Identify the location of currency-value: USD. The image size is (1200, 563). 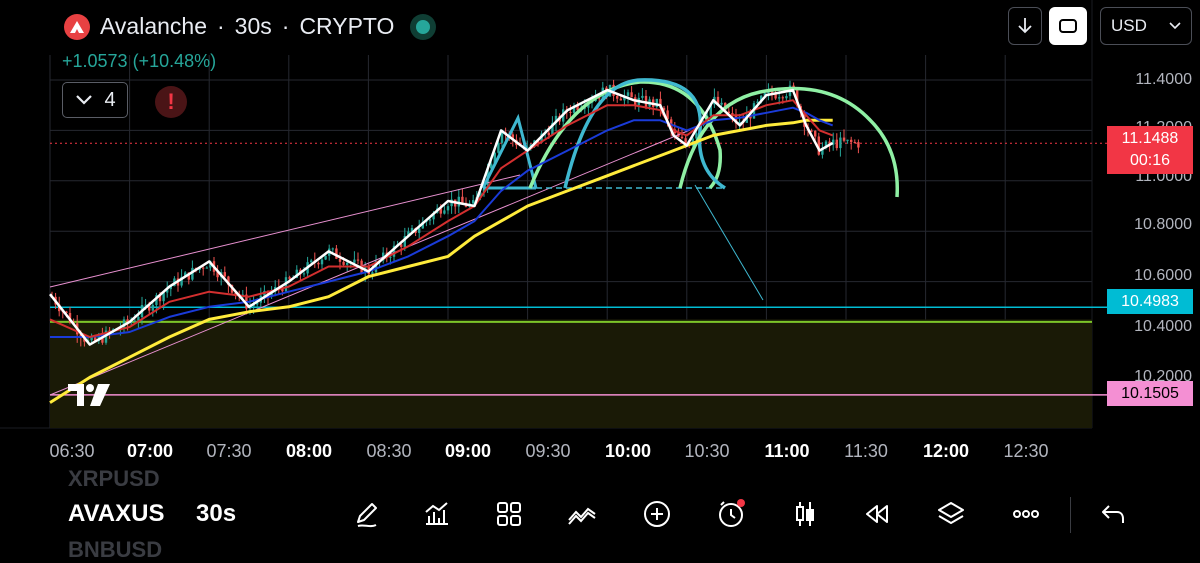
(1129, 25).